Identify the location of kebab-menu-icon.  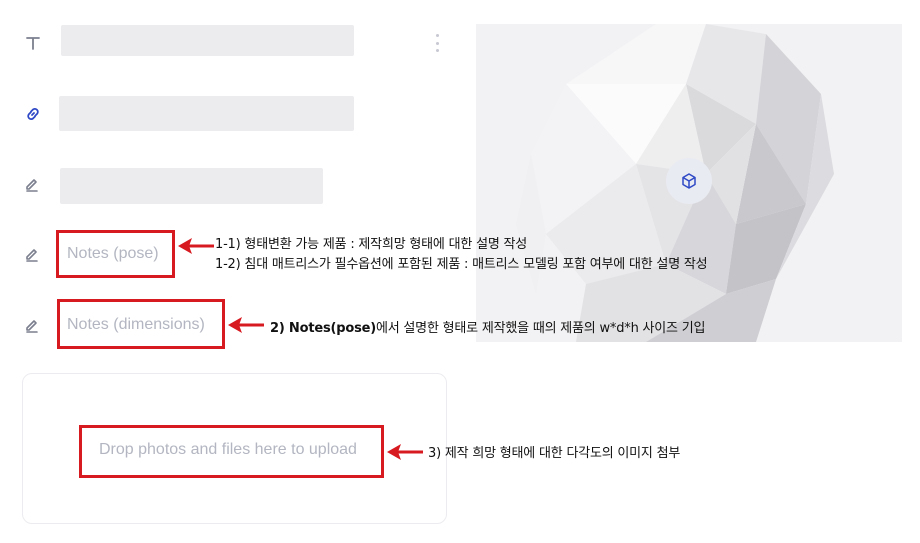
(437, 43).